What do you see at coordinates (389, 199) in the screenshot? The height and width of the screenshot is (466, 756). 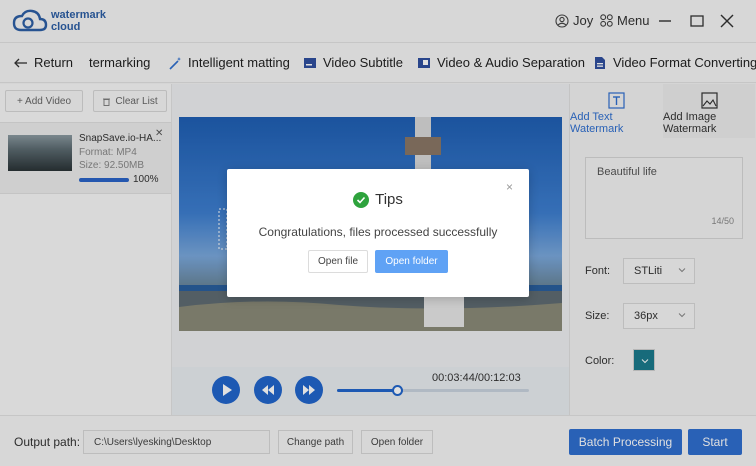 I see `dialog-title-text: Tips` at bounding box center [389, 199].